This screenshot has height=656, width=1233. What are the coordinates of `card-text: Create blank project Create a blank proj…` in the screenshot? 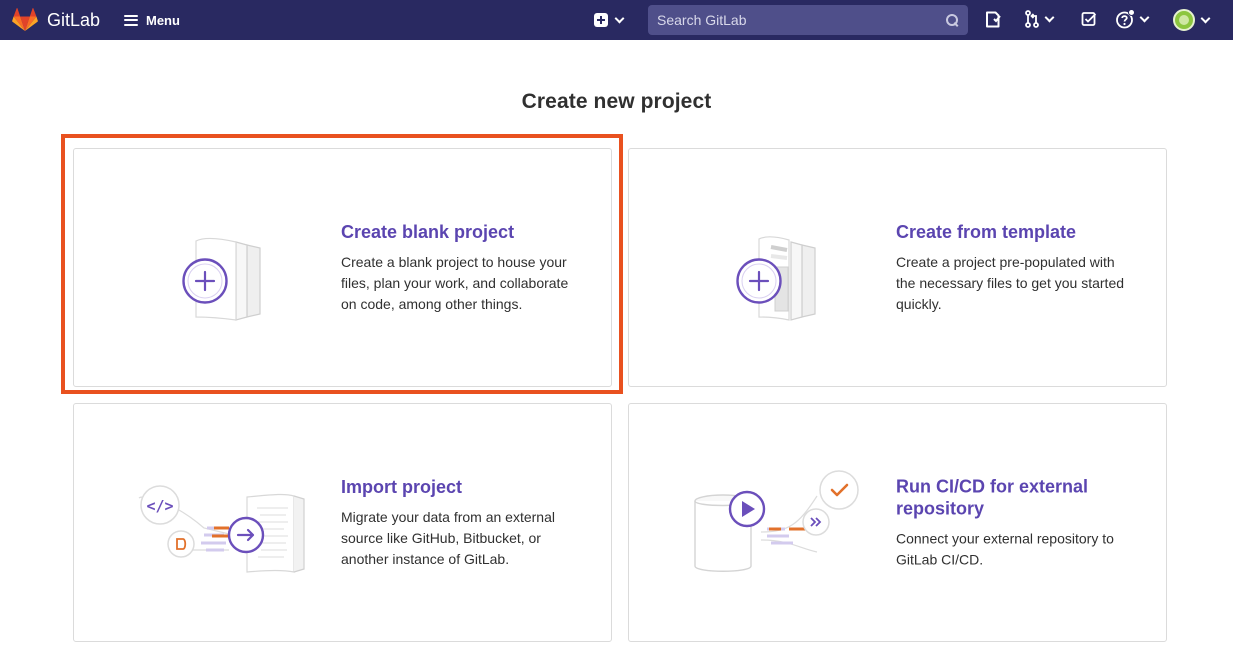 It's located at (458, 268).